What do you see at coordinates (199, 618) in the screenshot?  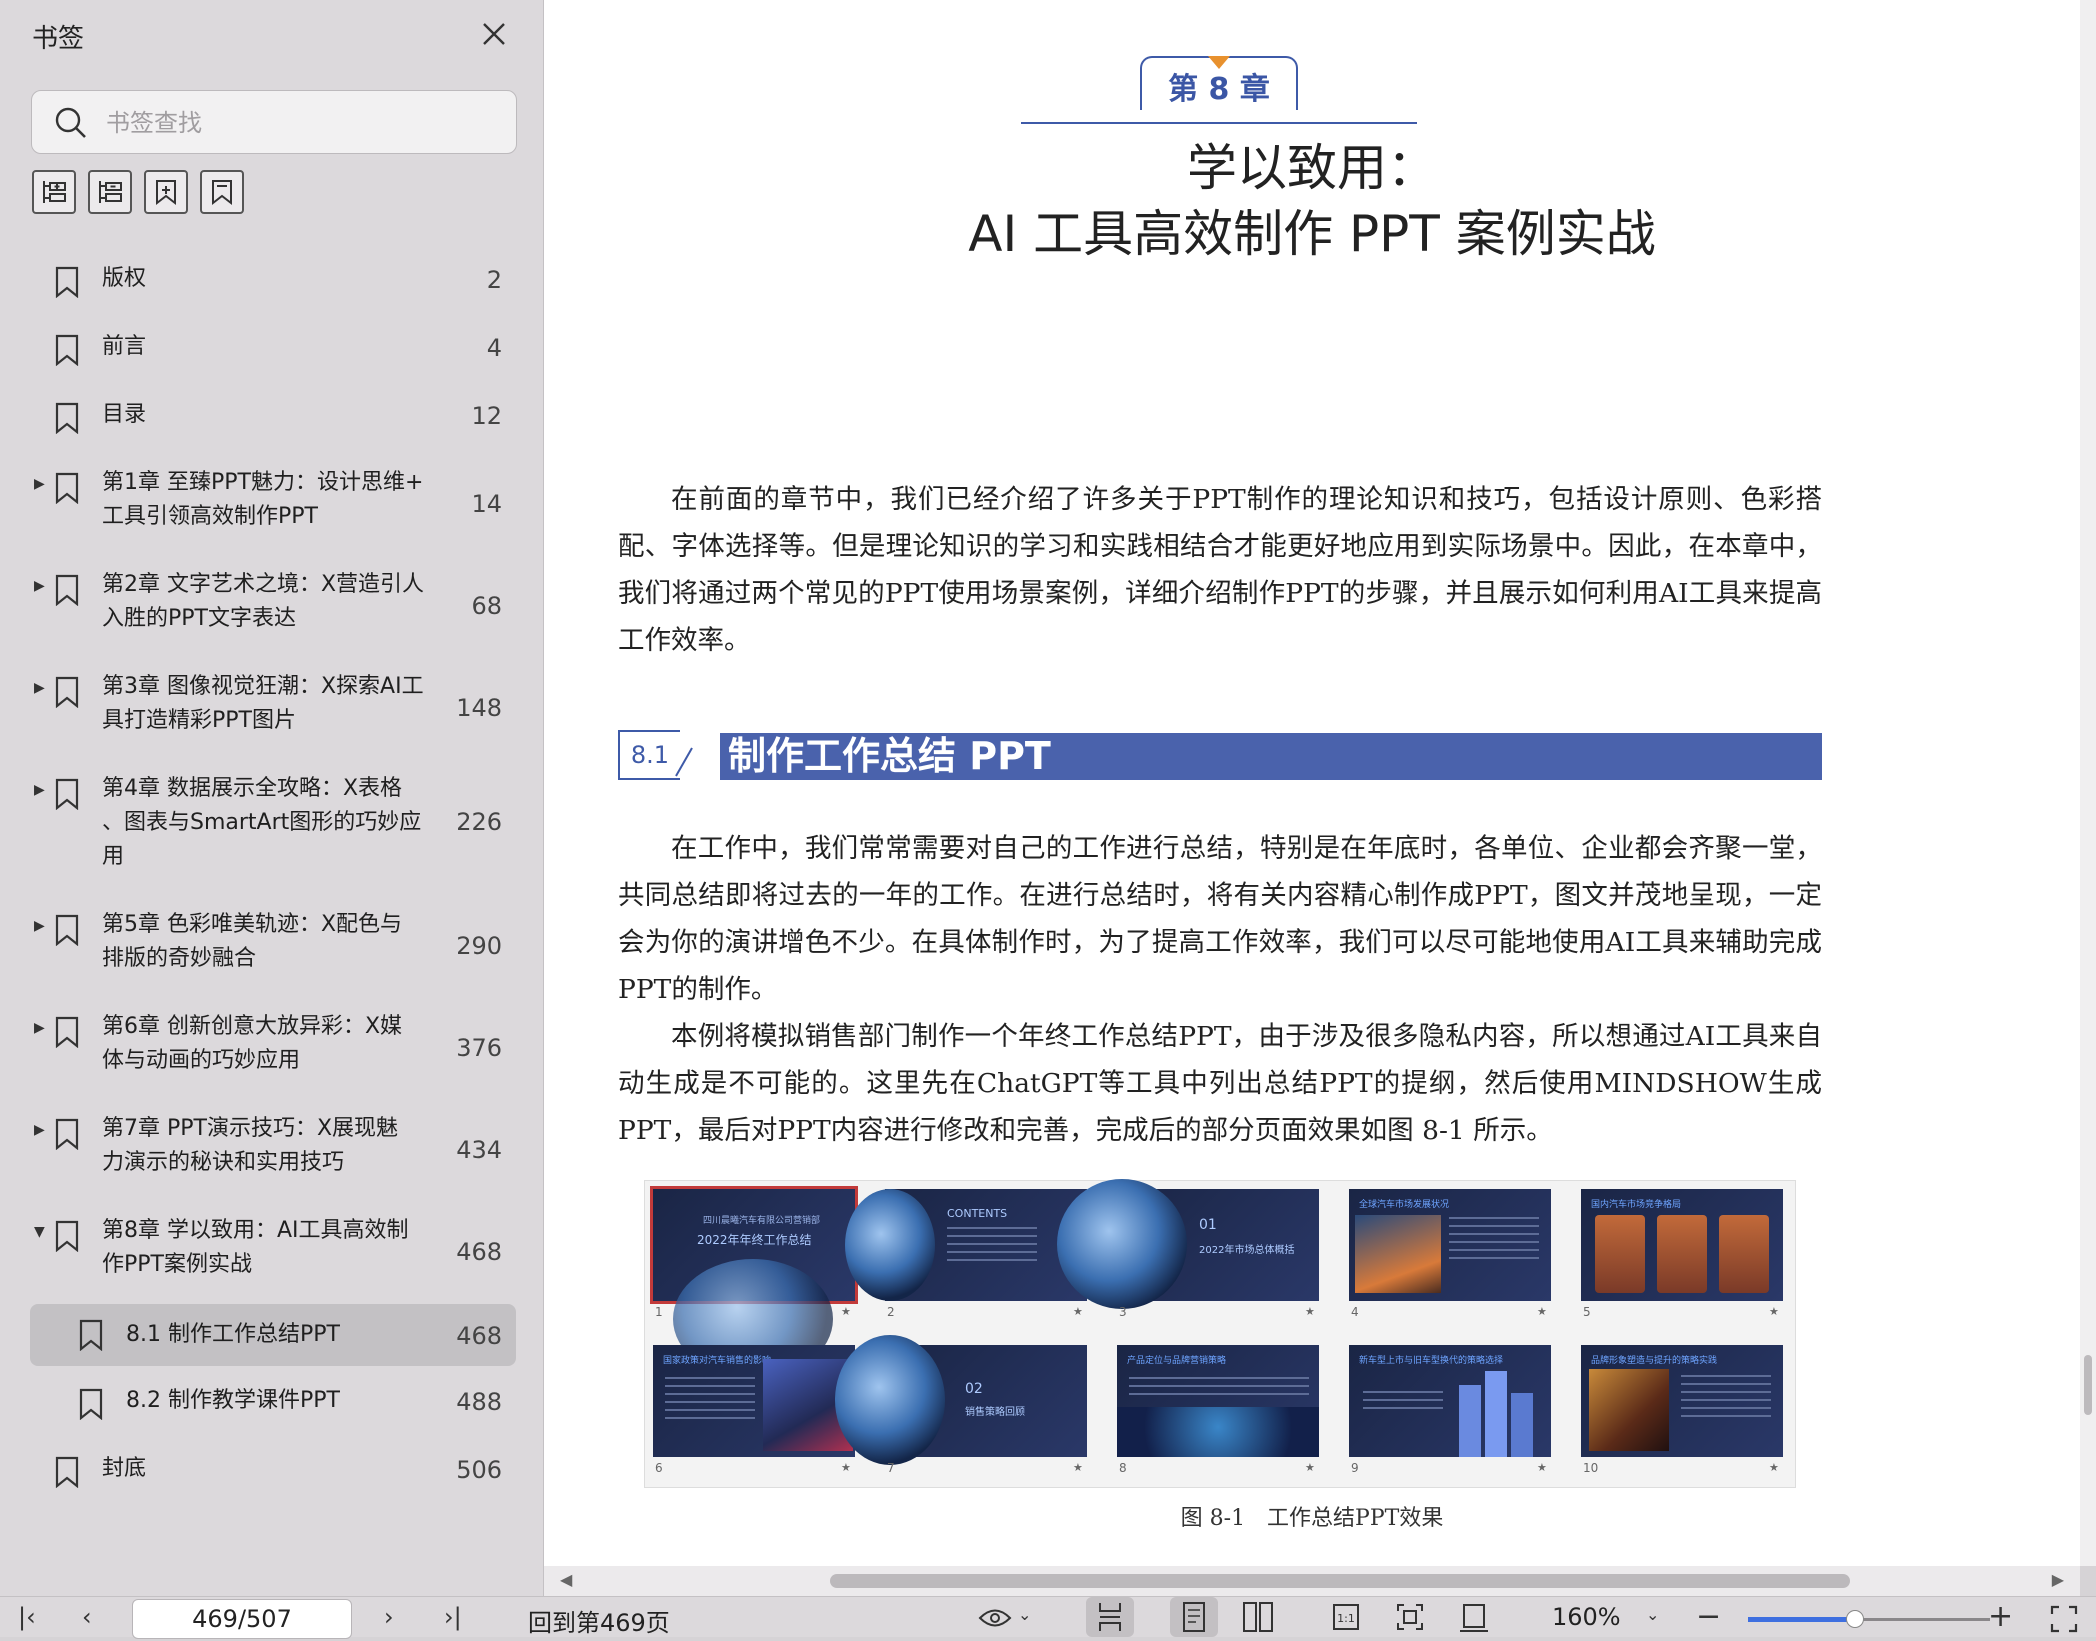 I see `bookmark-label: 入胜的PPT文字表达` at bounding box center [199, 618].